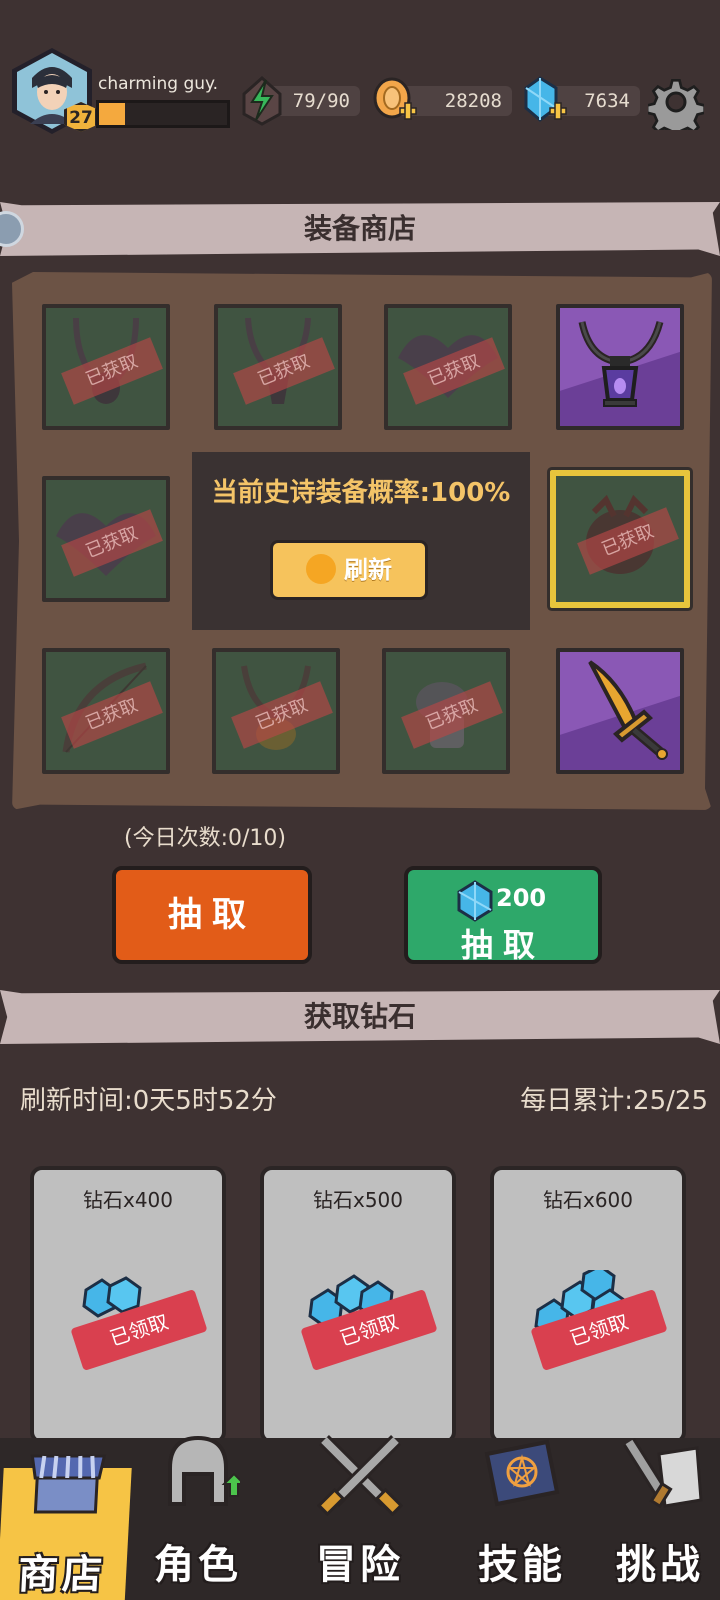 Image resolution: width=720 pixels, height=1600 pixels. Describe the element at coordinates (357, 1200) in the screenshot. I see `diamond-card-title: 钻石x500` at that location.